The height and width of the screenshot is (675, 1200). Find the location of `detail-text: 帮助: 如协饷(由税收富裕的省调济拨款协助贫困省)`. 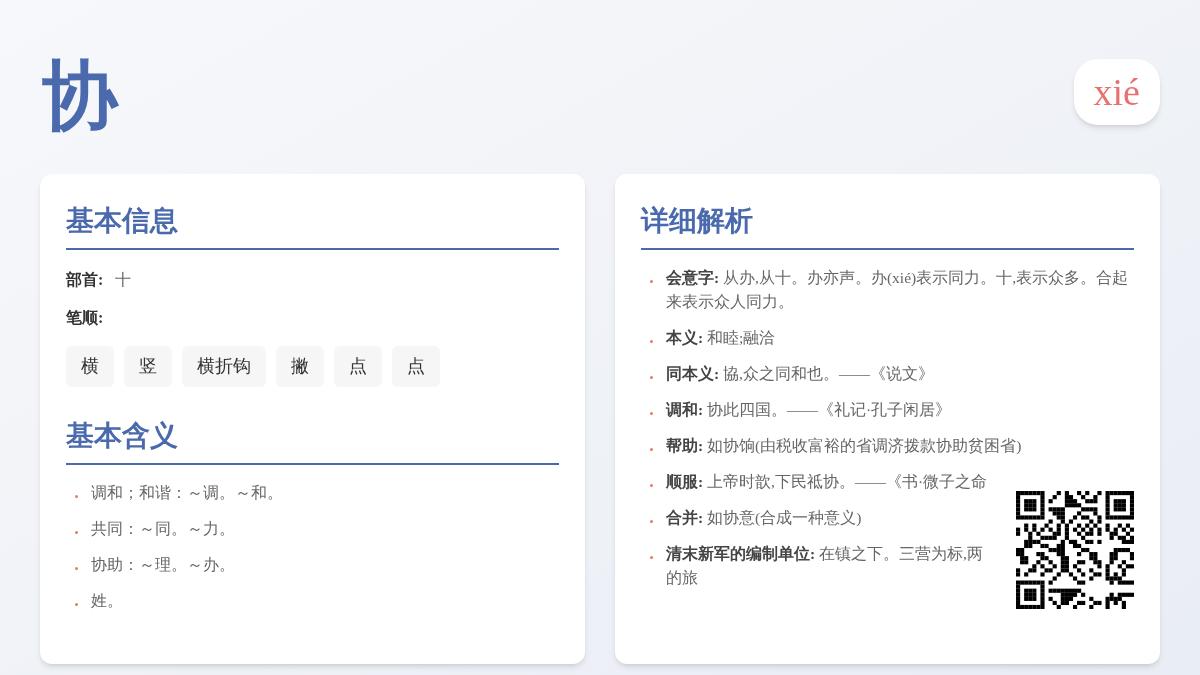

detail-text: 帮助: 如协饷(由税收富裕的省调济拨款协助贫困省) is located at coordinates (844, 446).